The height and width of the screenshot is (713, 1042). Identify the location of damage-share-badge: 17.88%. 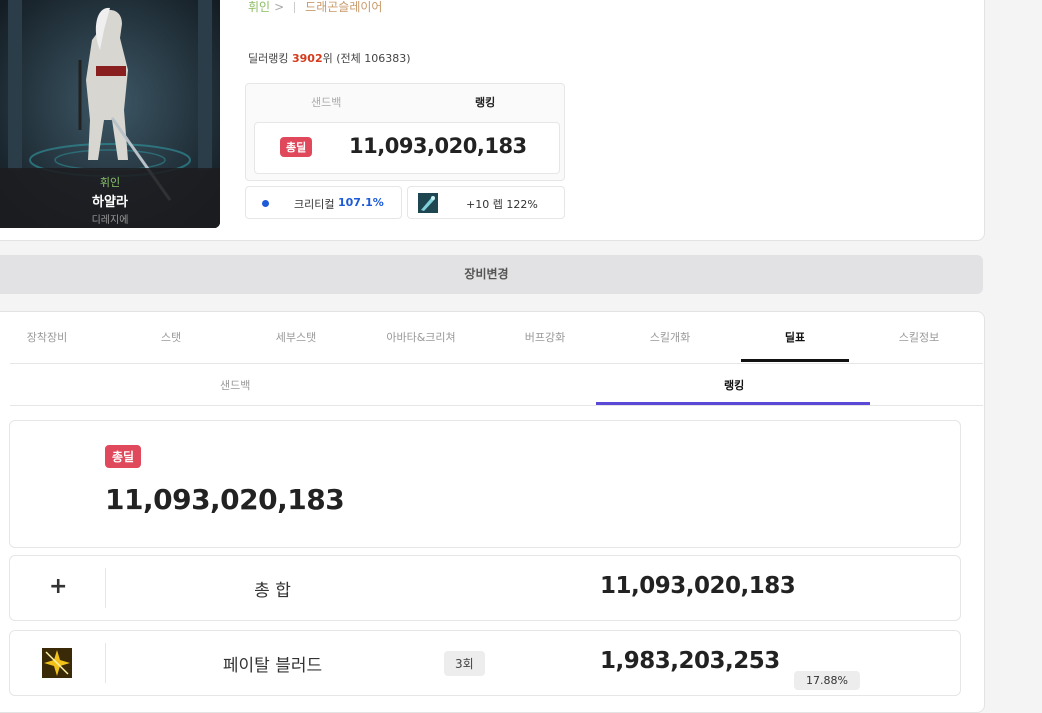
(827, 680).